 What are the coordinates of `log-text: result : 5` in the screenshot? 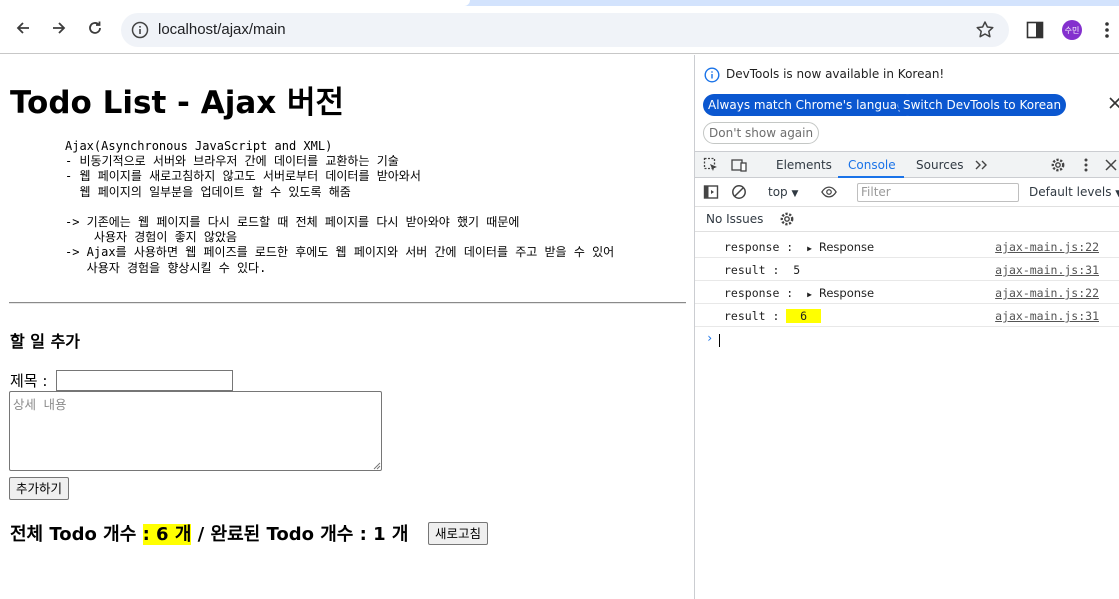 It's located at (762, 270).